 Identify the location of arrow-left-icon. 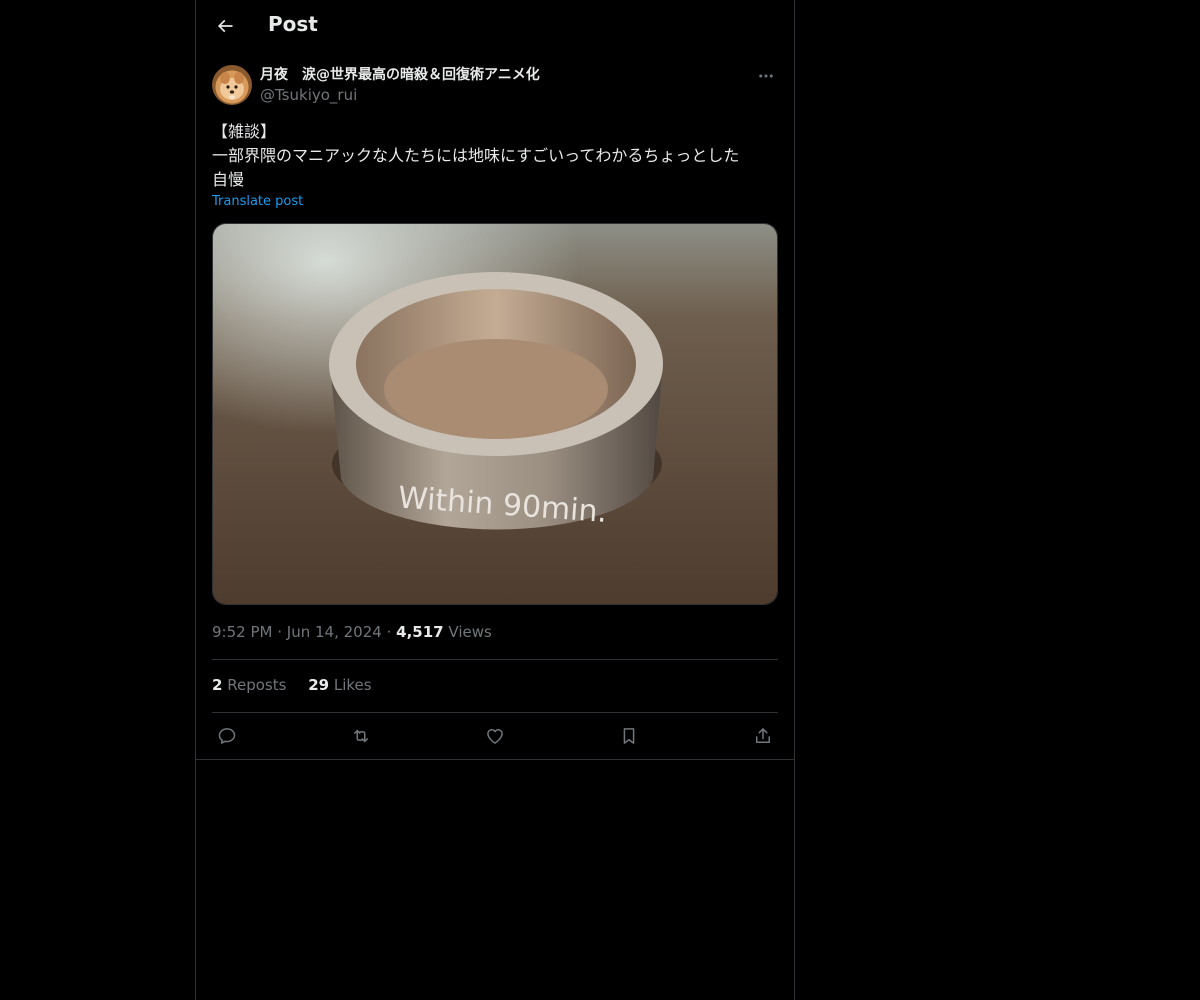
(225, 26).